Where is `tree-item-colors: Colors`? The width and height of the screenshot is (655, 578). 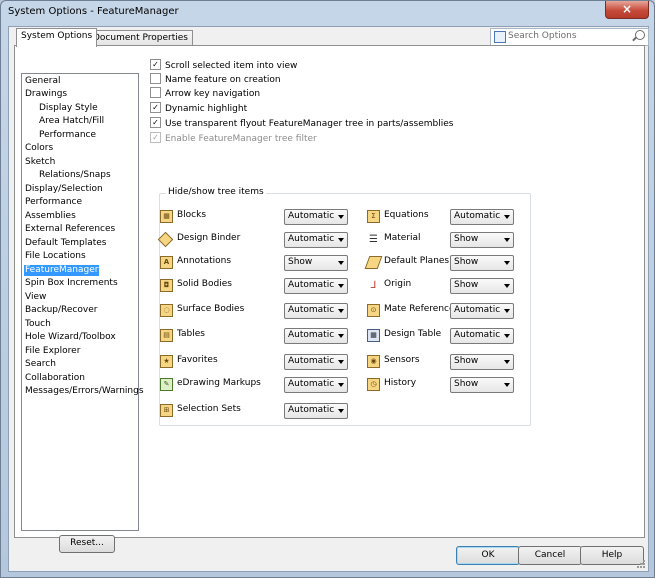 tree-item-colors: Colors is located at coordinates (39, 148).